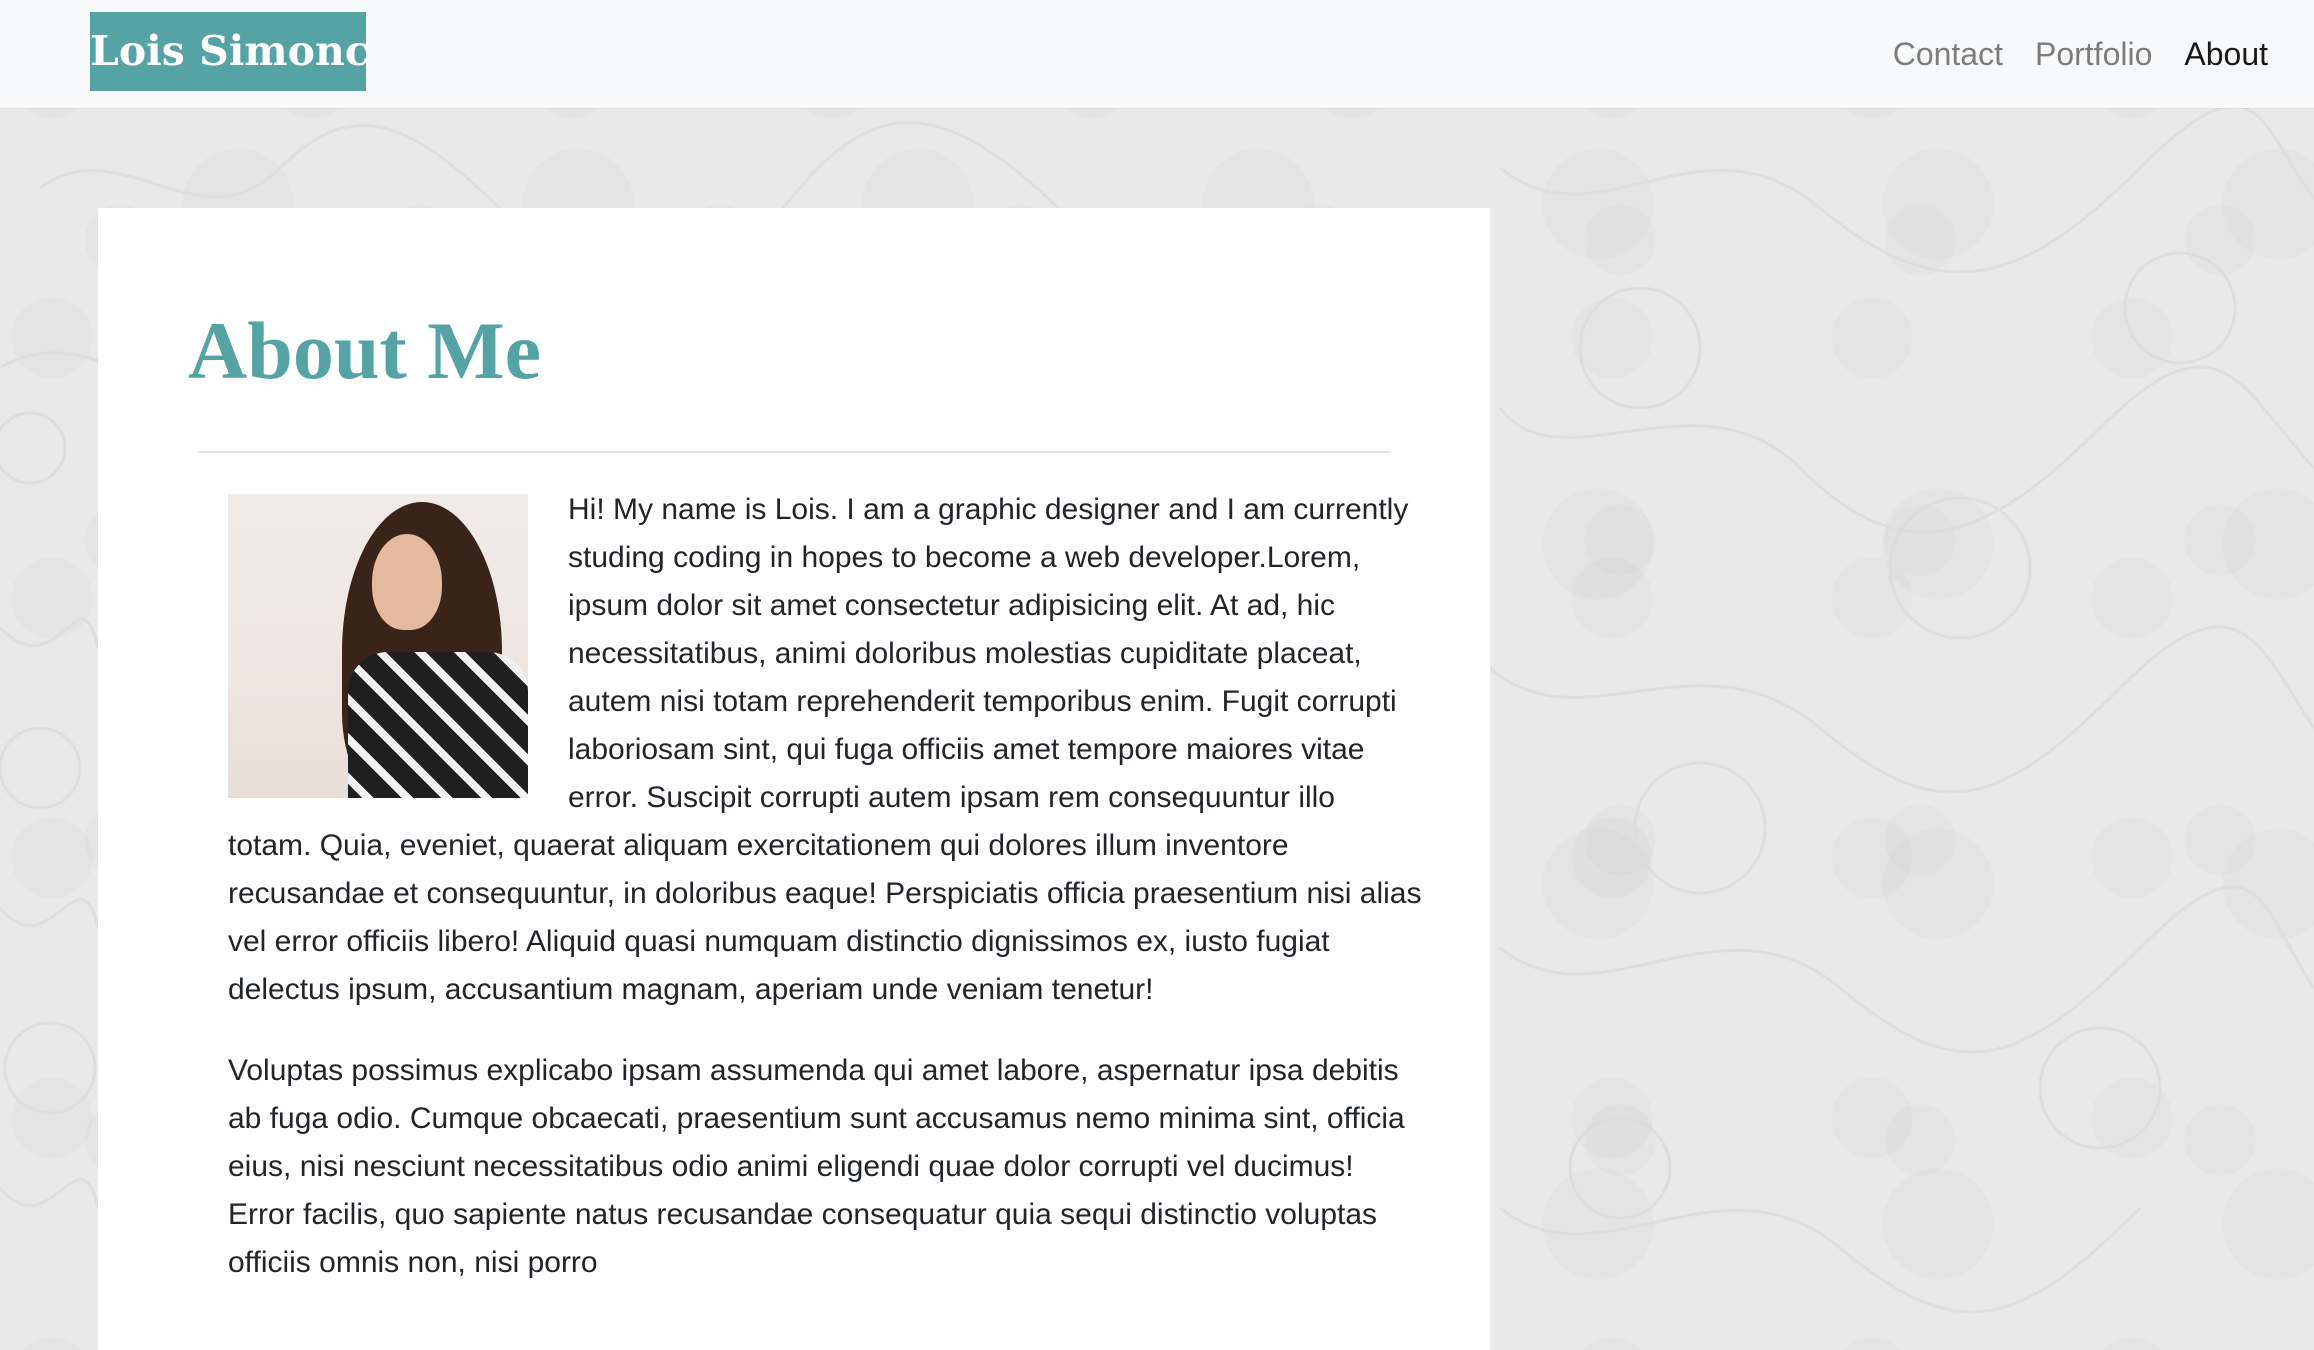  Describe the element at coordinates (794, 452) in the screenshot. I see `title-divider` at that location.